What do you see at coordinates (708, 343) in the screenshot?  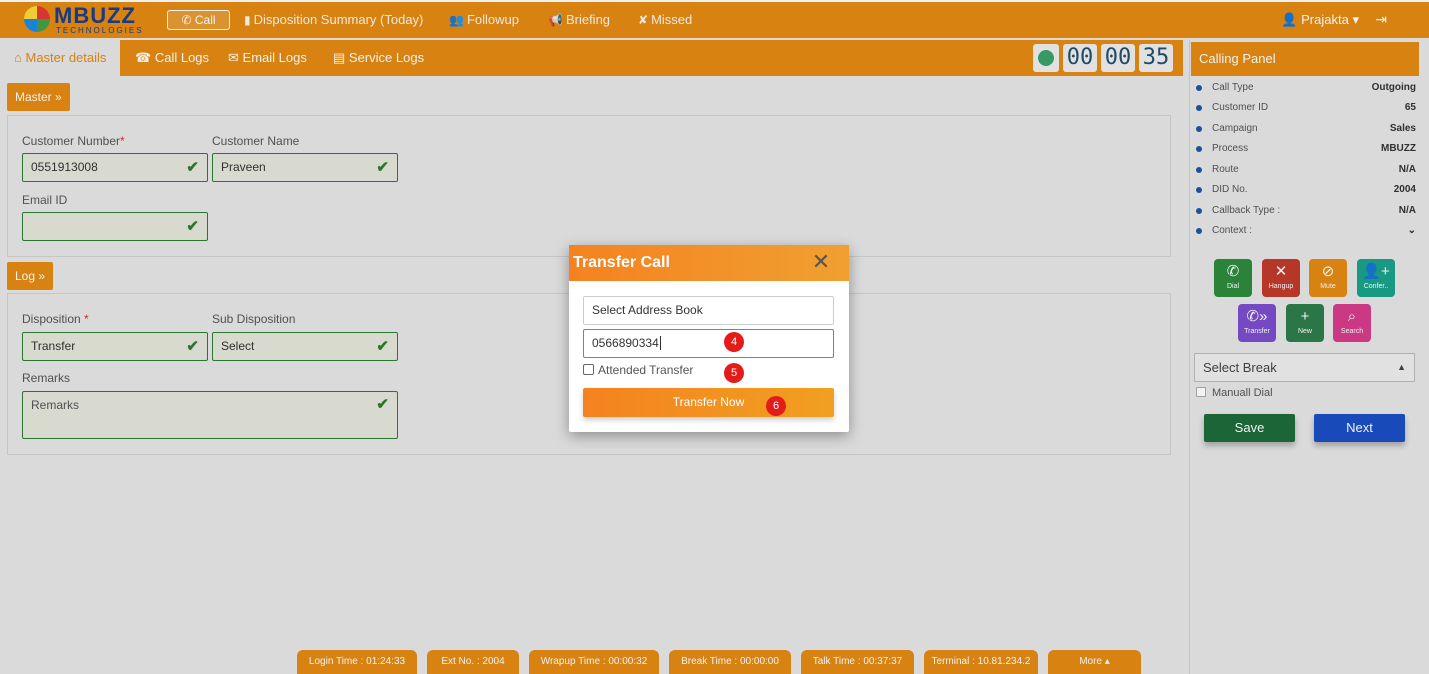 I see `transfer-number-input: 0566890334` at bounding box center [708, 343].